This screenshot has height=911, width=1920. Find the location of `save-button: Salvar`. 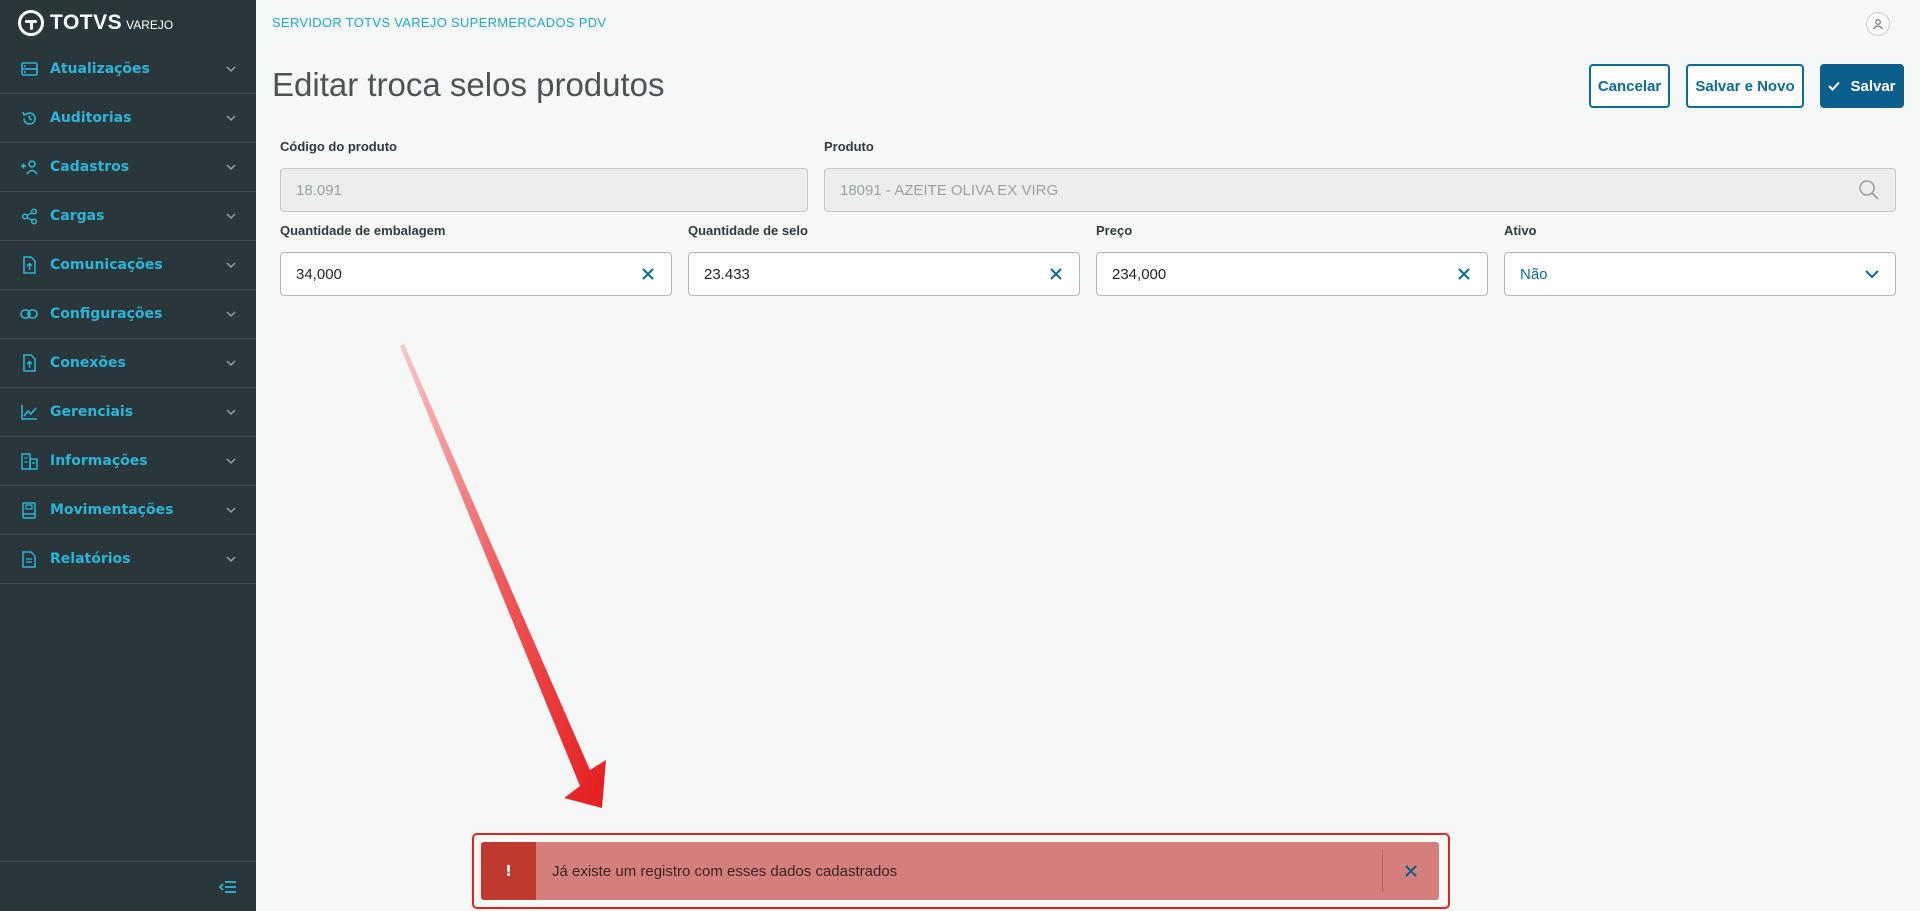

save-button: Salvar is located at coordinates (1862, 86).